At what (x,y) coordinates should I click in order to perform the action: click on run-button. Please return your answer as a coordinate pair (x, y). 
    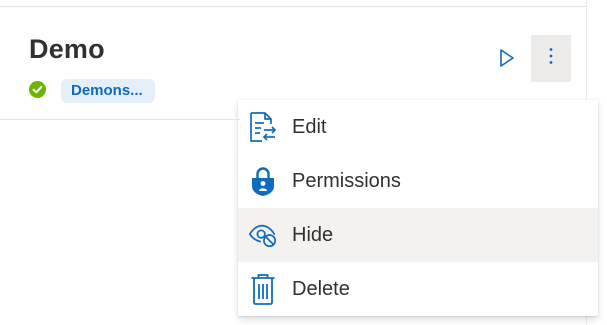
    Looking at the image, I should click on (507, 60).